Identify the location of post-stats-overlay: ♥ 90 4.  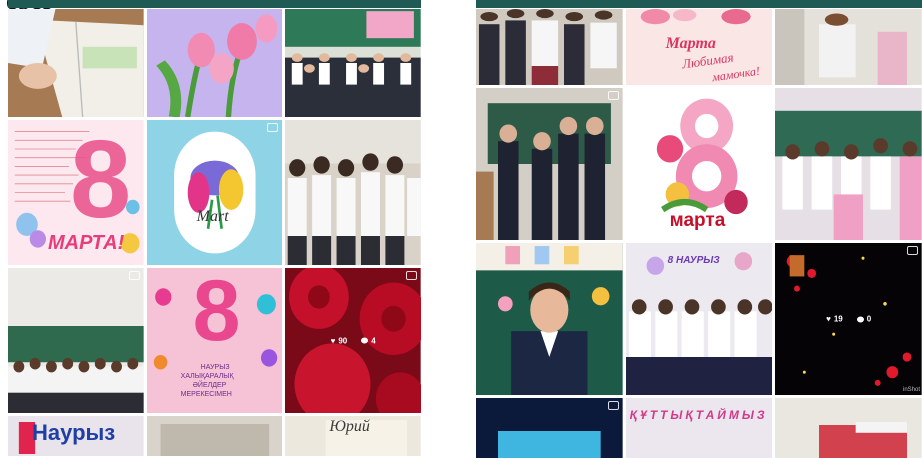
(353, 340).